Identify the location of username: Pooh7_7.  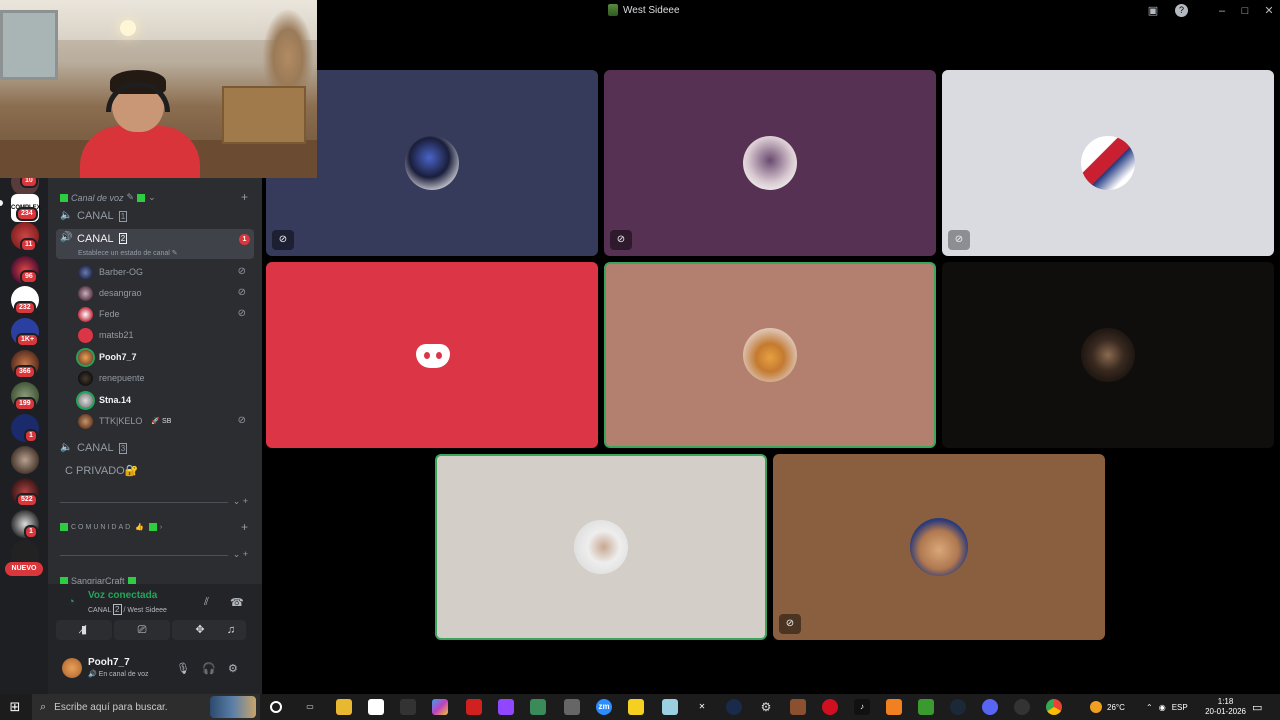
(109, 662).